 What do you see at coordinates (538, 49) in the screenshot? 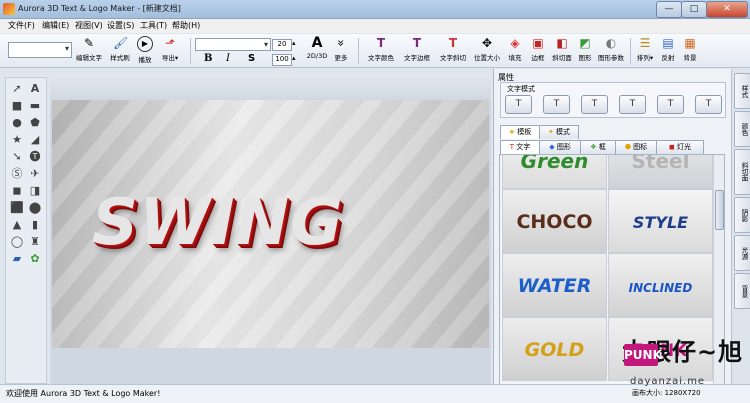
I see `border-button: ▣ 边框` at bounding box center [538, 49].